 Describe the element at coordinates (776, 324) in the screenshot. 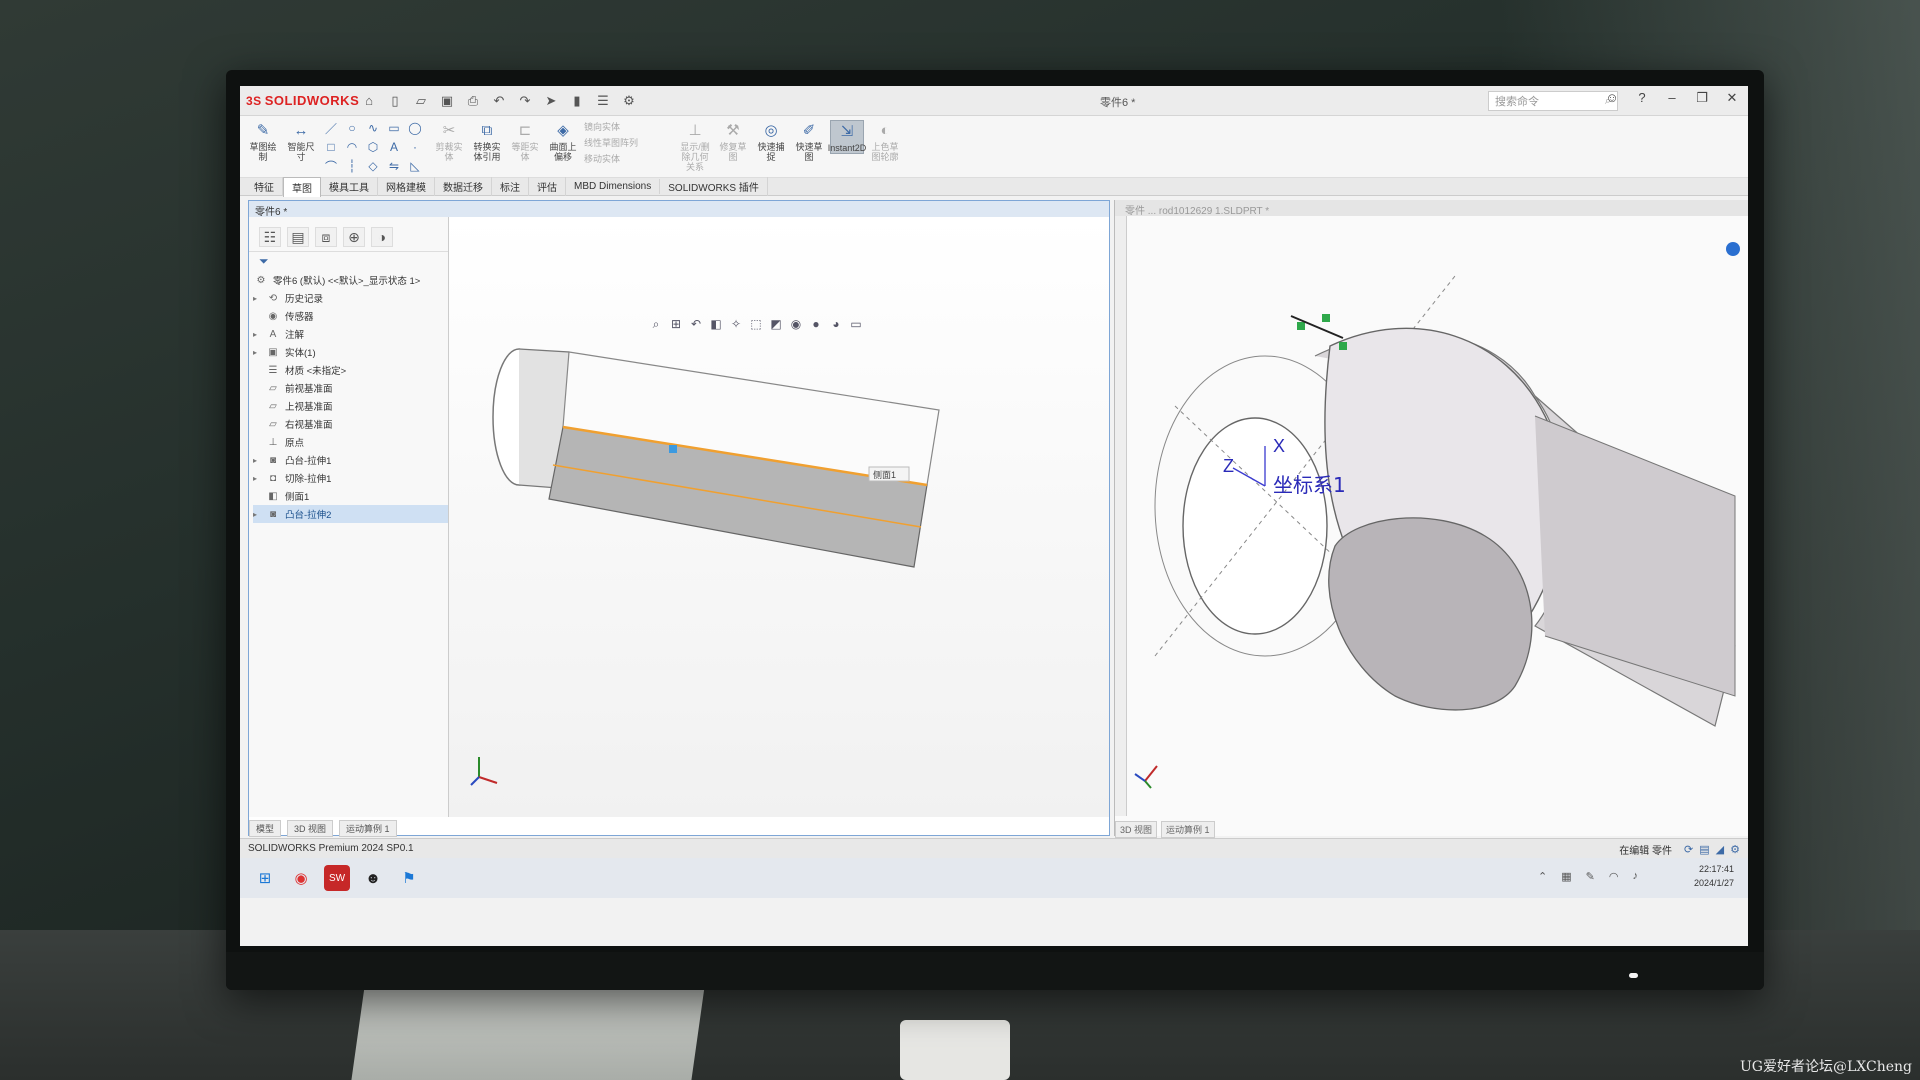

I see `display-style-icon: ◩` at that location.